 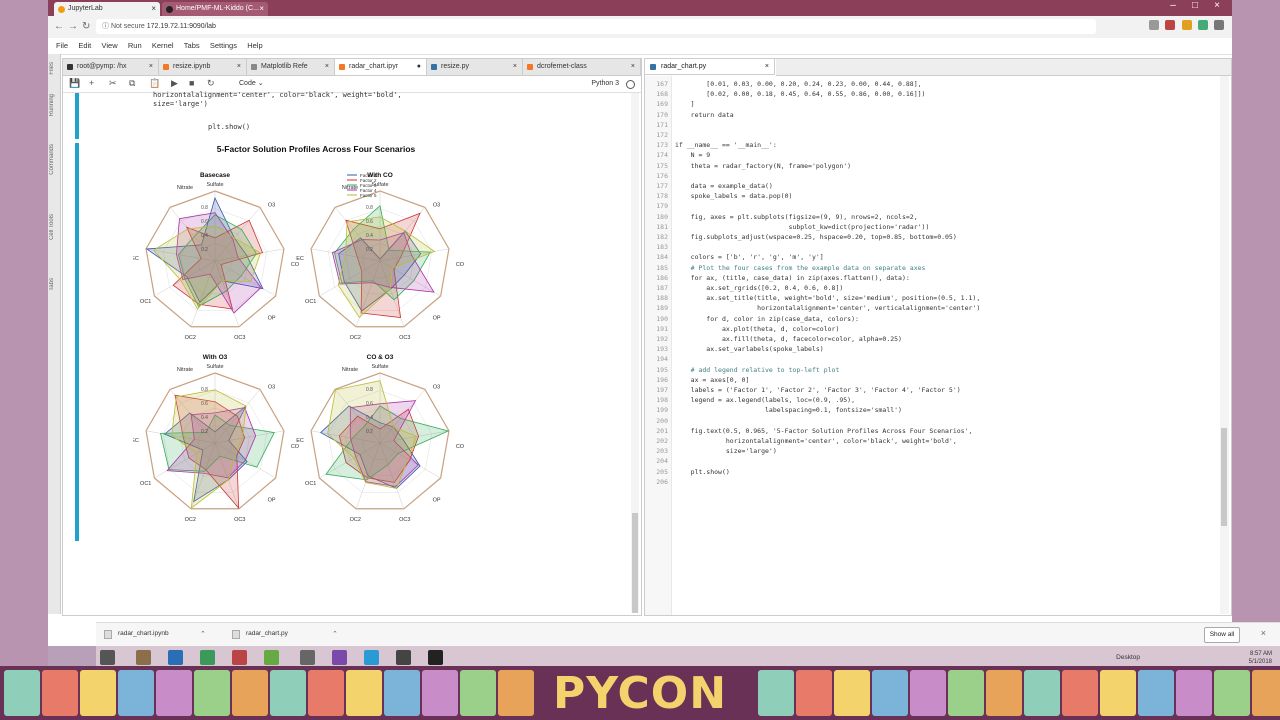 I want to click on tab-dcrofernet-class: dcrofernet-class ×, so click(x=582, y=67).